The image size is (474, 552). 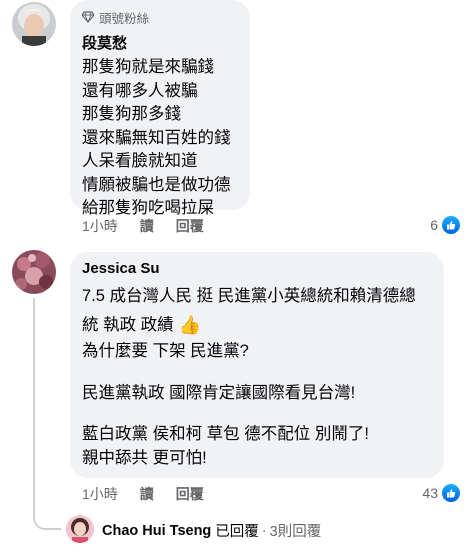 What do you see at coordinates (237, 532) in the screenshot?
I see `reply-status: 已回覆` at bounding box center [237, 532].